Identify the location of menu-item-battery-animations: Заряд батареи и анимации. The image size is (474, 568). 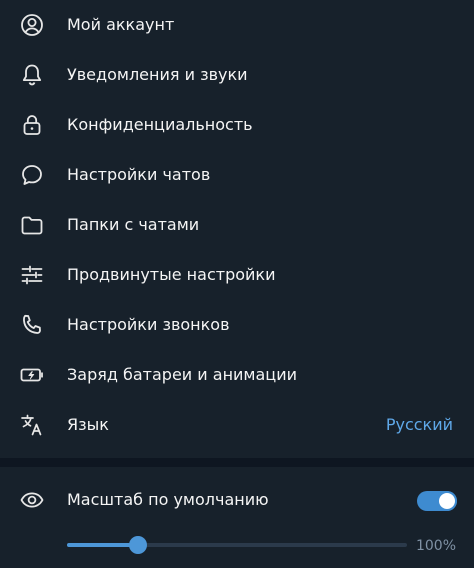
(237, 375).